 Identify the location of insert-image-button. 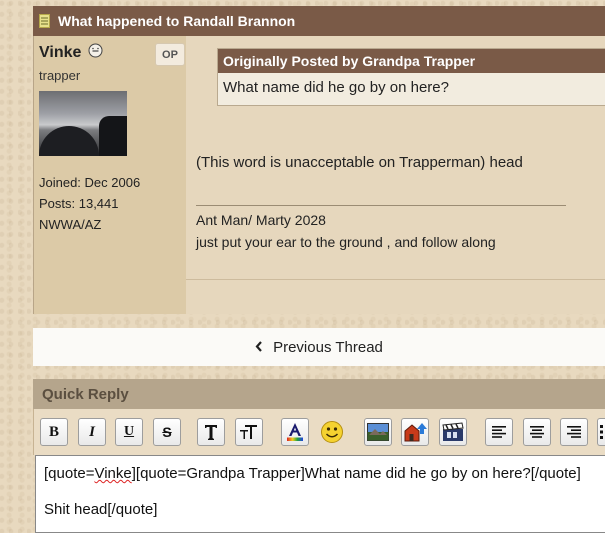
(378, 432).